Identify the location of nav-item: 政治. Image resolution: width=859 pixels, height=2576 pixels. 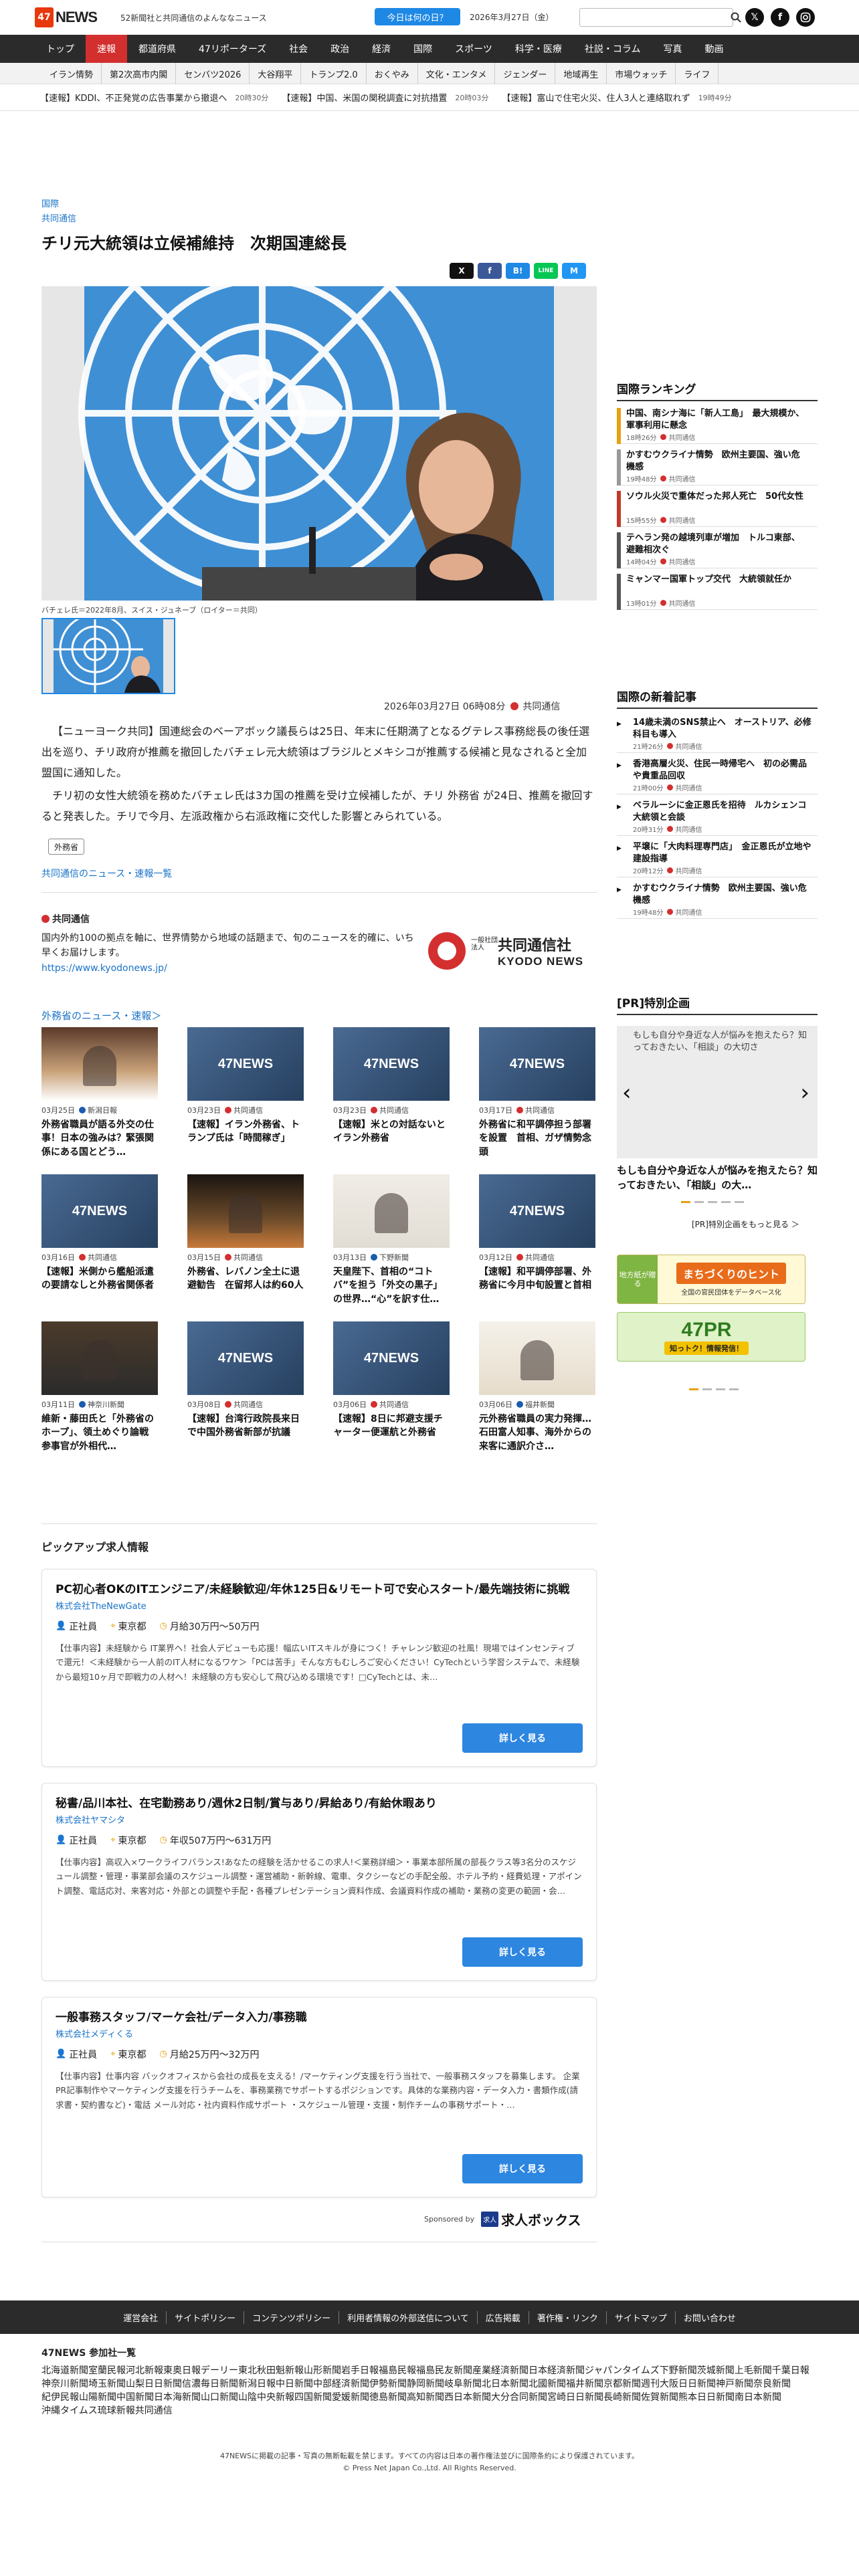
(340, 49).